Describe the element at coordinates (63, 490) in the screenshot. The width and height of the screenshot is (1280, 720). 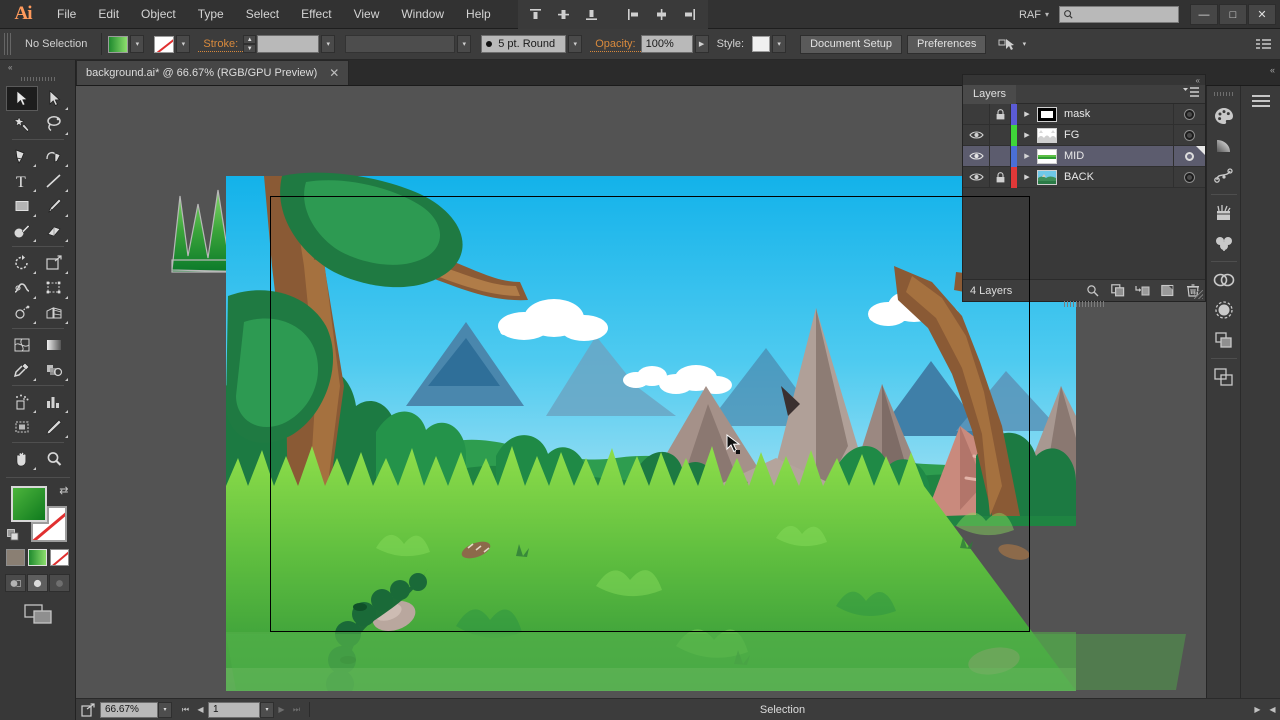
I see `swap-fill-stroke-icon: ⇄` at that location.